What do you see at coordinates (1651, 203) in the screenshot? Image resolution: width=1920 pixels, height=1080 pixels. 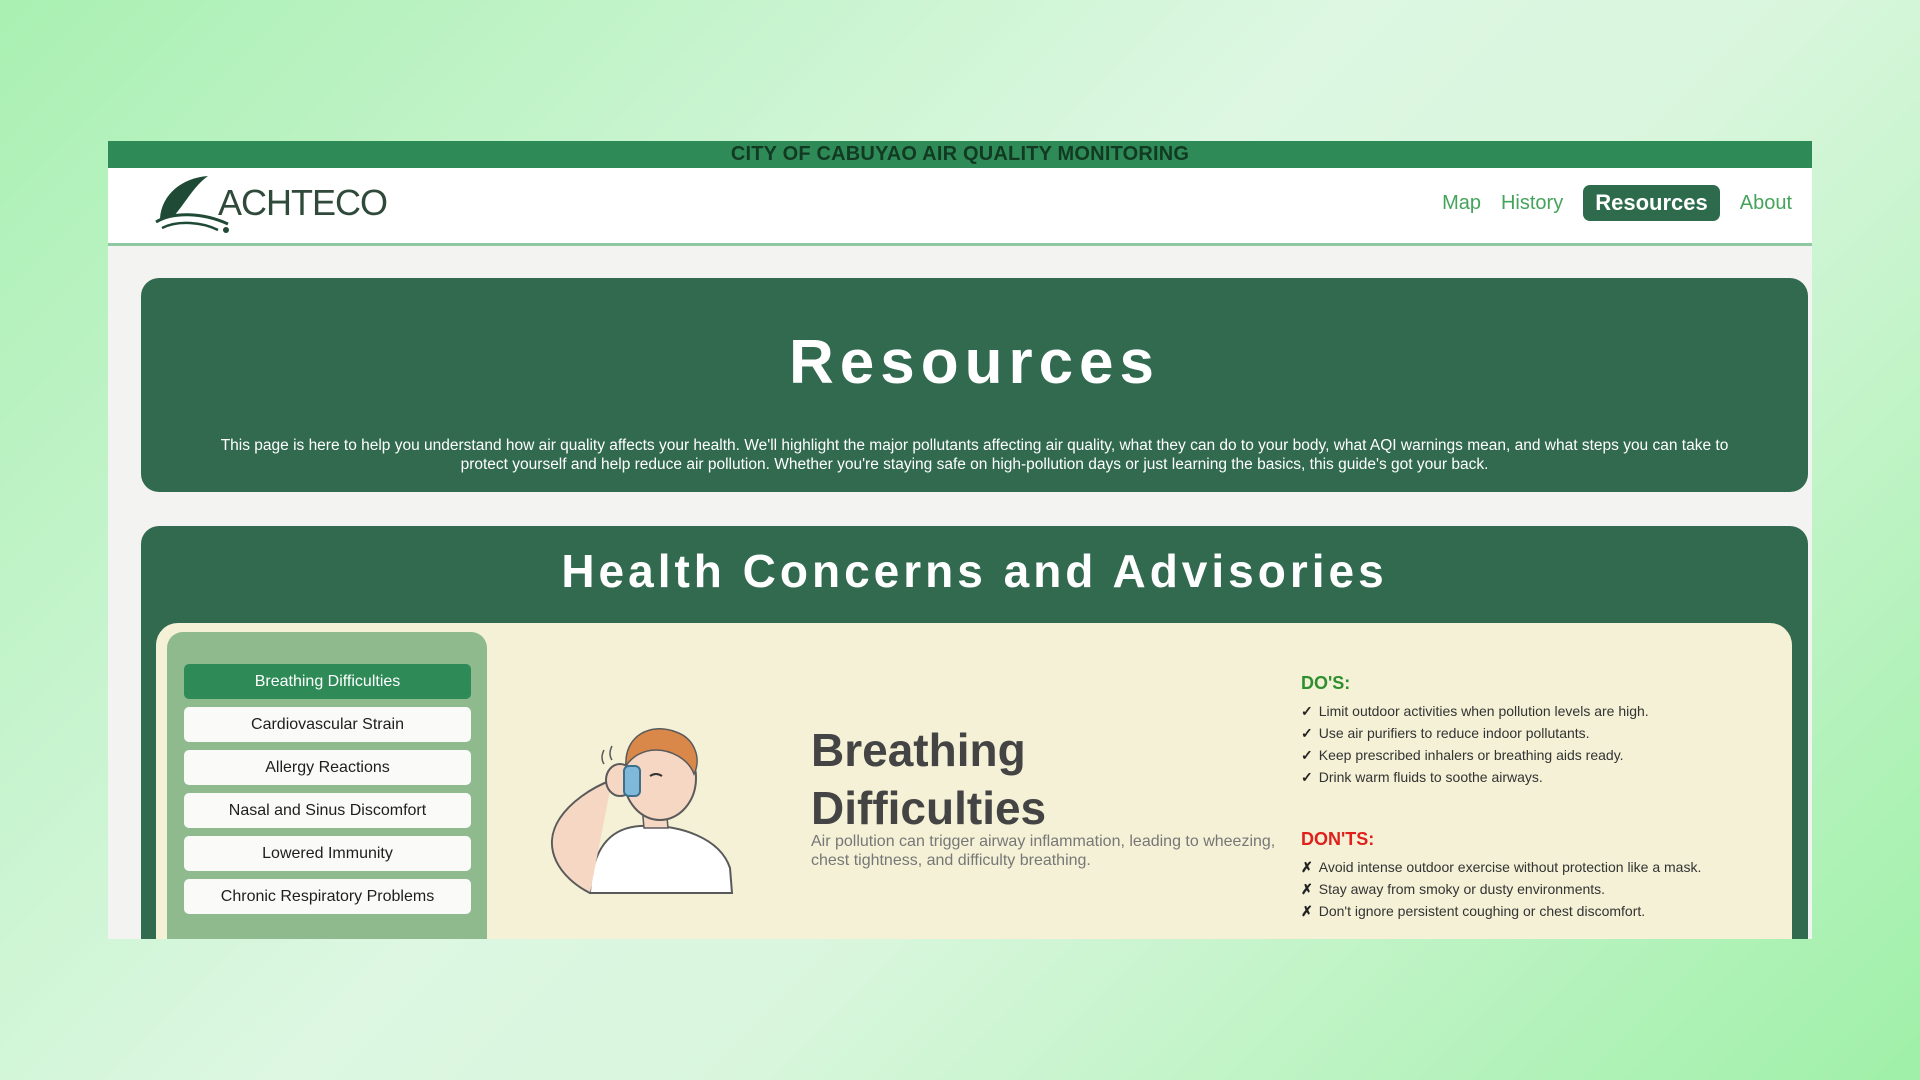 I see `nav-resources-link: Resources` at bounding box center [1651, 203].